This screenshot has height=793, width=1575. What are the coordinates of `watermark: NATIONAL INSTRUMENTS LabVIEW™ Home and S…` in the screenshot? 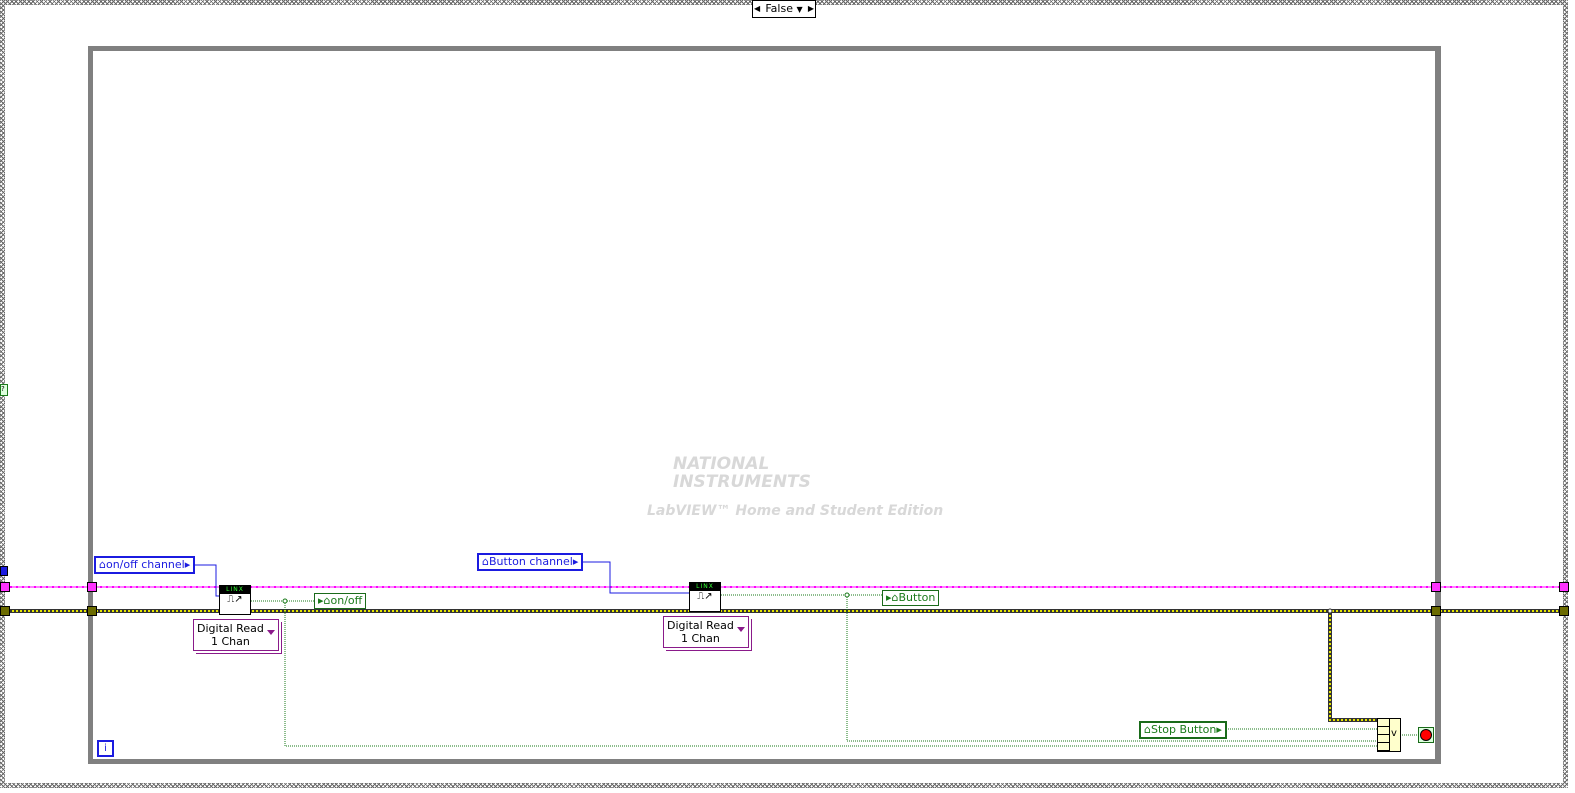 It's located at (784, 487).